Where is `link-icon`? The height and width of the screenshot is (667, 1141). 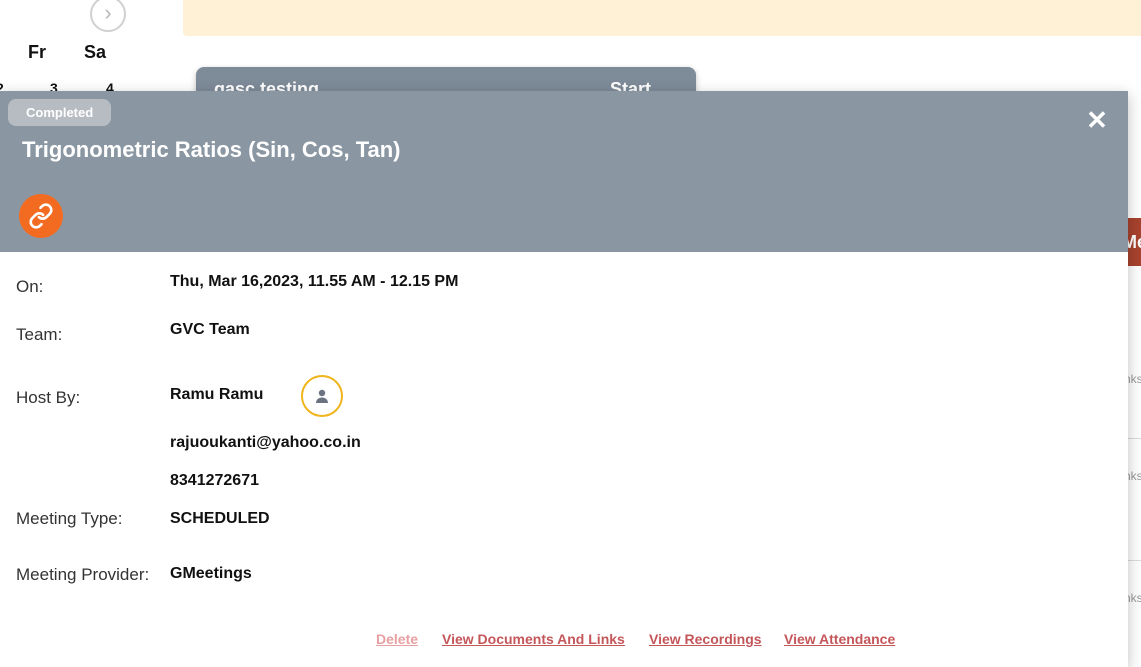 link-icon is located at coordinates (41, 216).